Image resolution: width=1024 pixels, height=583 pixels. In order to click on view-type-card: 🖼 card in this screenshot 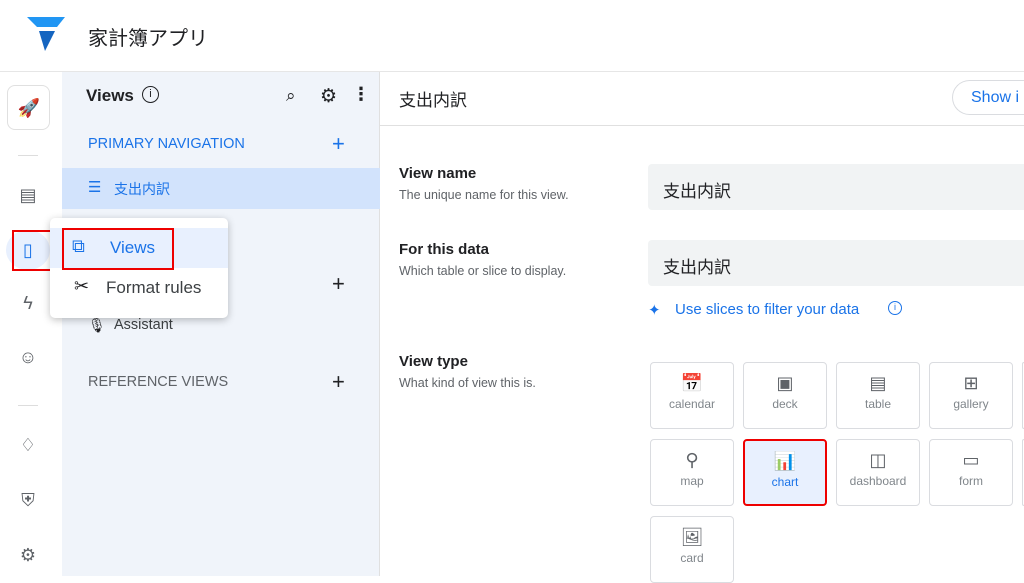, I will do `click(692, 549)`.